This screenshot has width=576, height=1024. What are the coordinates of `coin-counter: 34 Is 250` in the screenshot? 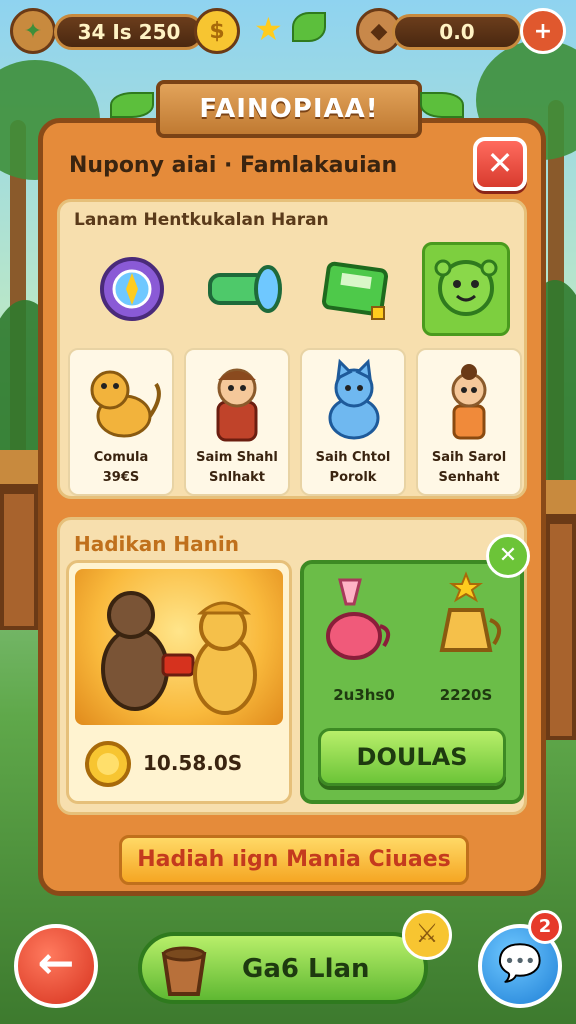 It's located at (129, 32).